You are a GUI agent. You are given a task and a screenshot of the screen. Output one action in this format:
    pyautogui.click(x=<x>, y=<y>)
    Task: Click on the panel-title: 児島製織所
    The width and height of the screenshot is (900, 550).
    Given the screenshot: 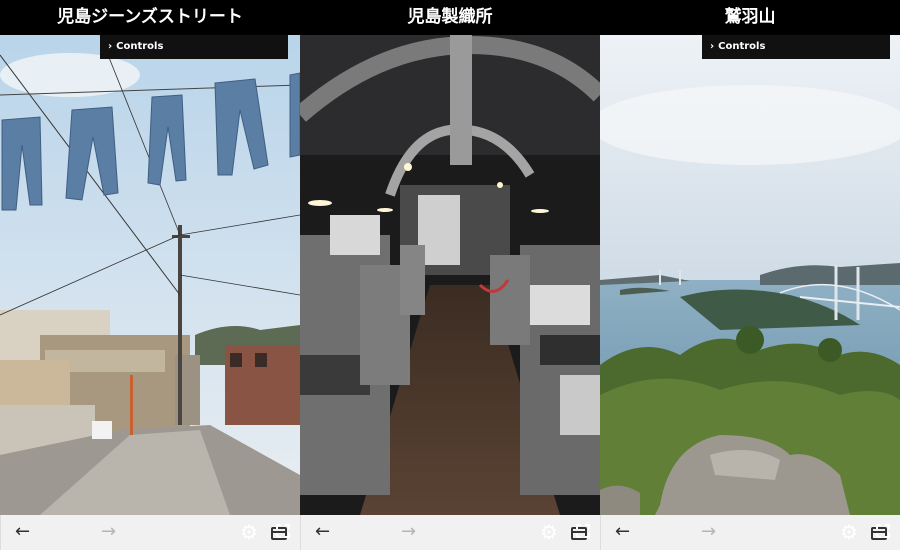 What is the action you would take?
    pyautogui.click(x=450, y=17)
    